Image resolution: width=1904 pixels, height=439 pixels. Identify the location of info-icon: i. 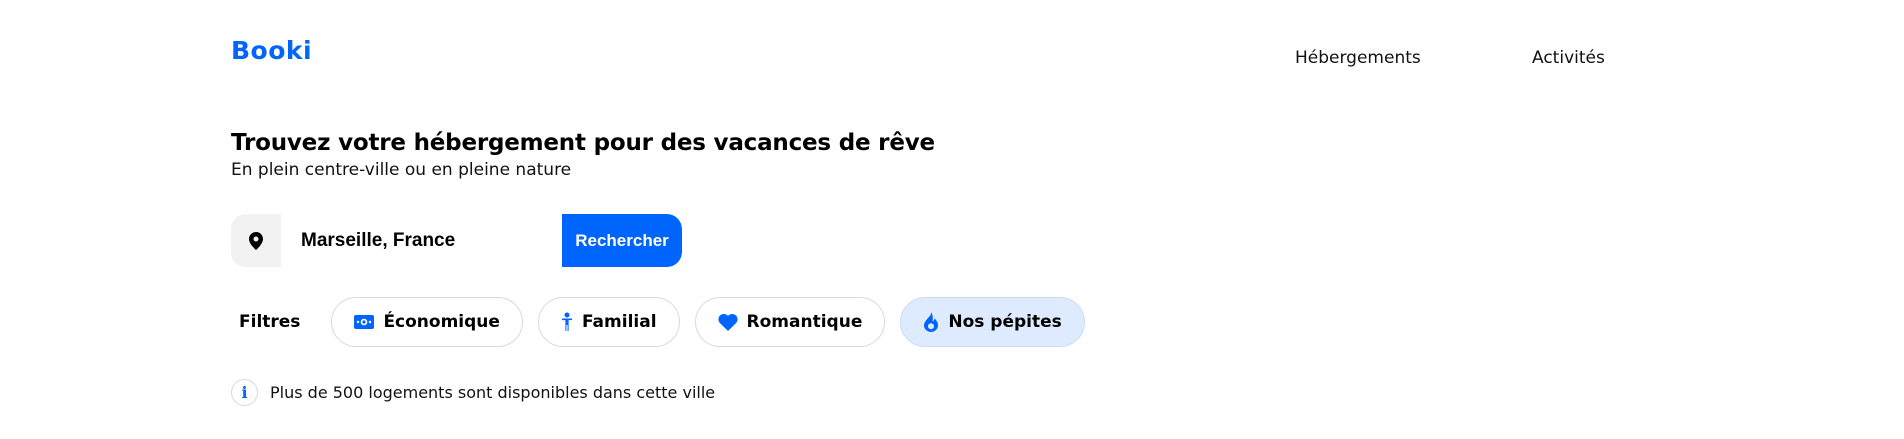
(244, 392).